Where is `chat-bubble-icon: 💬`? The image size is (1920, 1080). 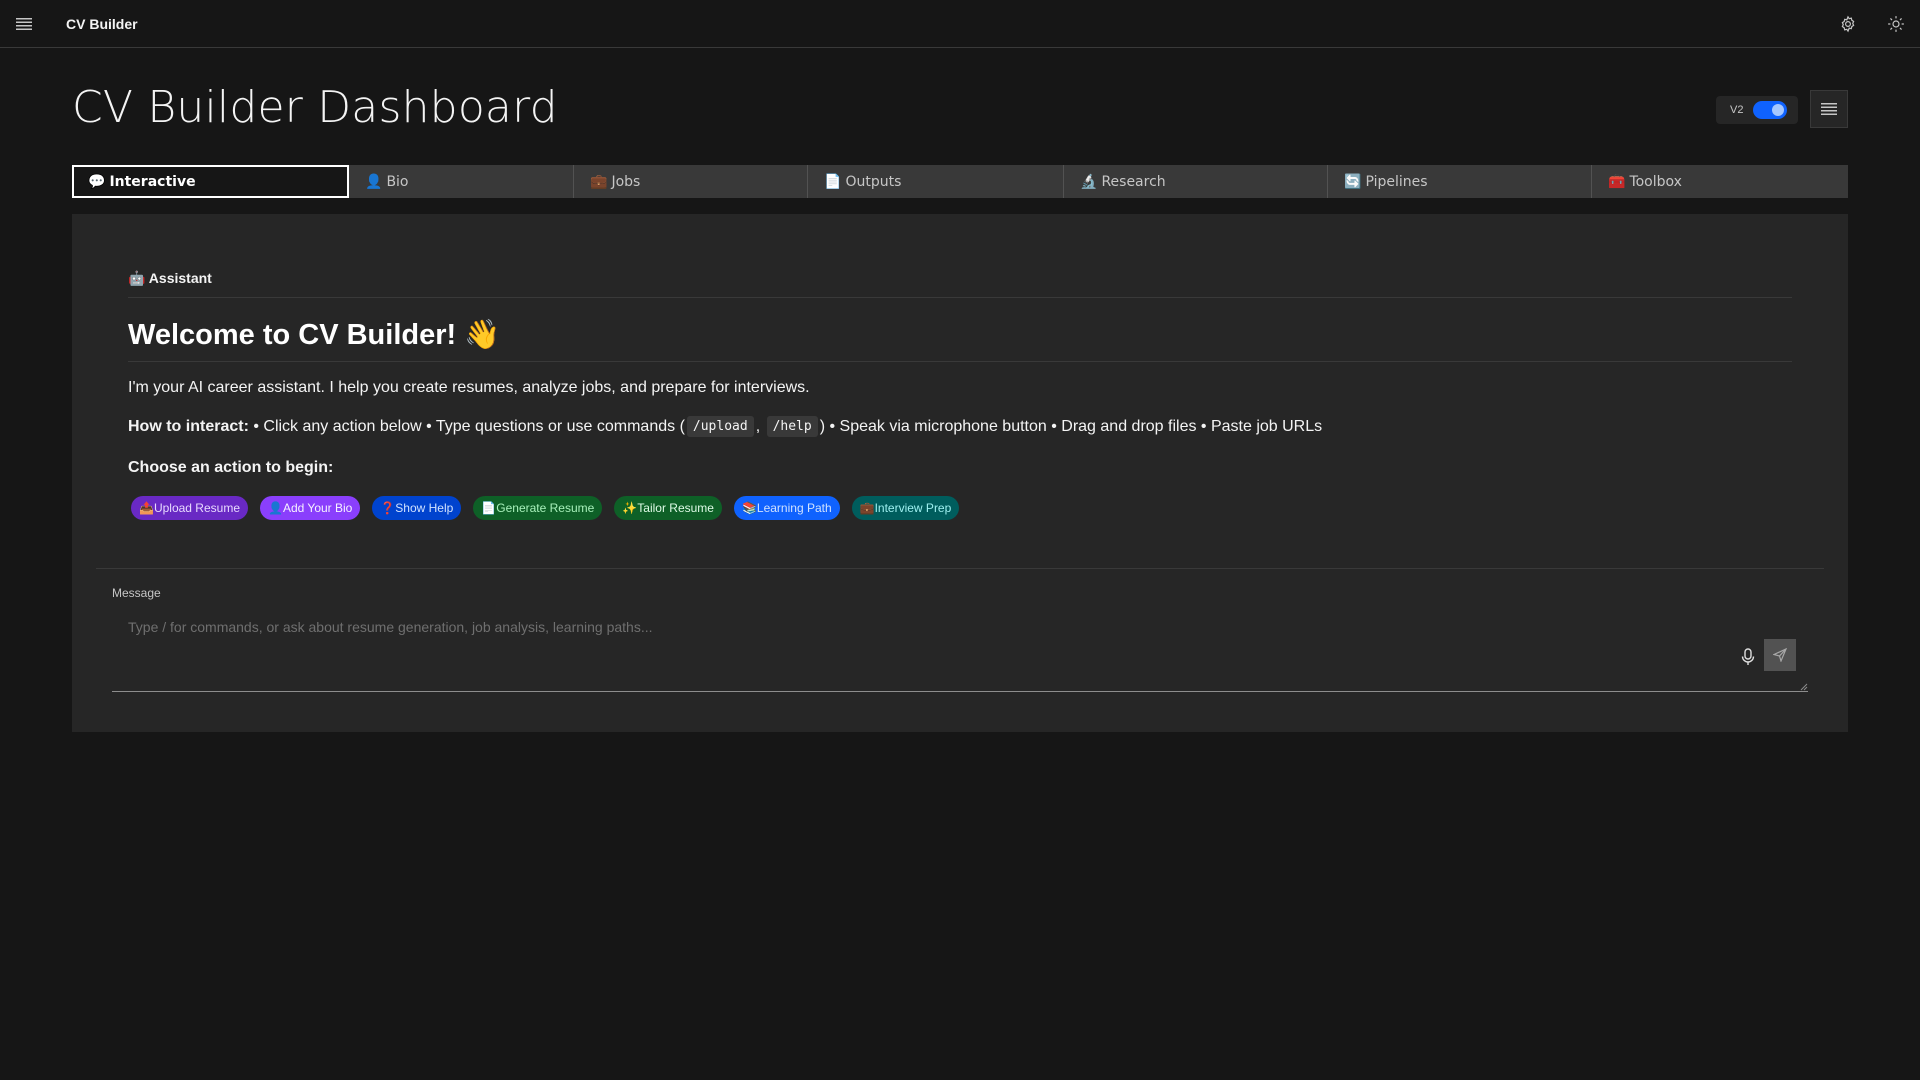 chat-bubble-icon: 💬 is located at coordinates (97, 181).